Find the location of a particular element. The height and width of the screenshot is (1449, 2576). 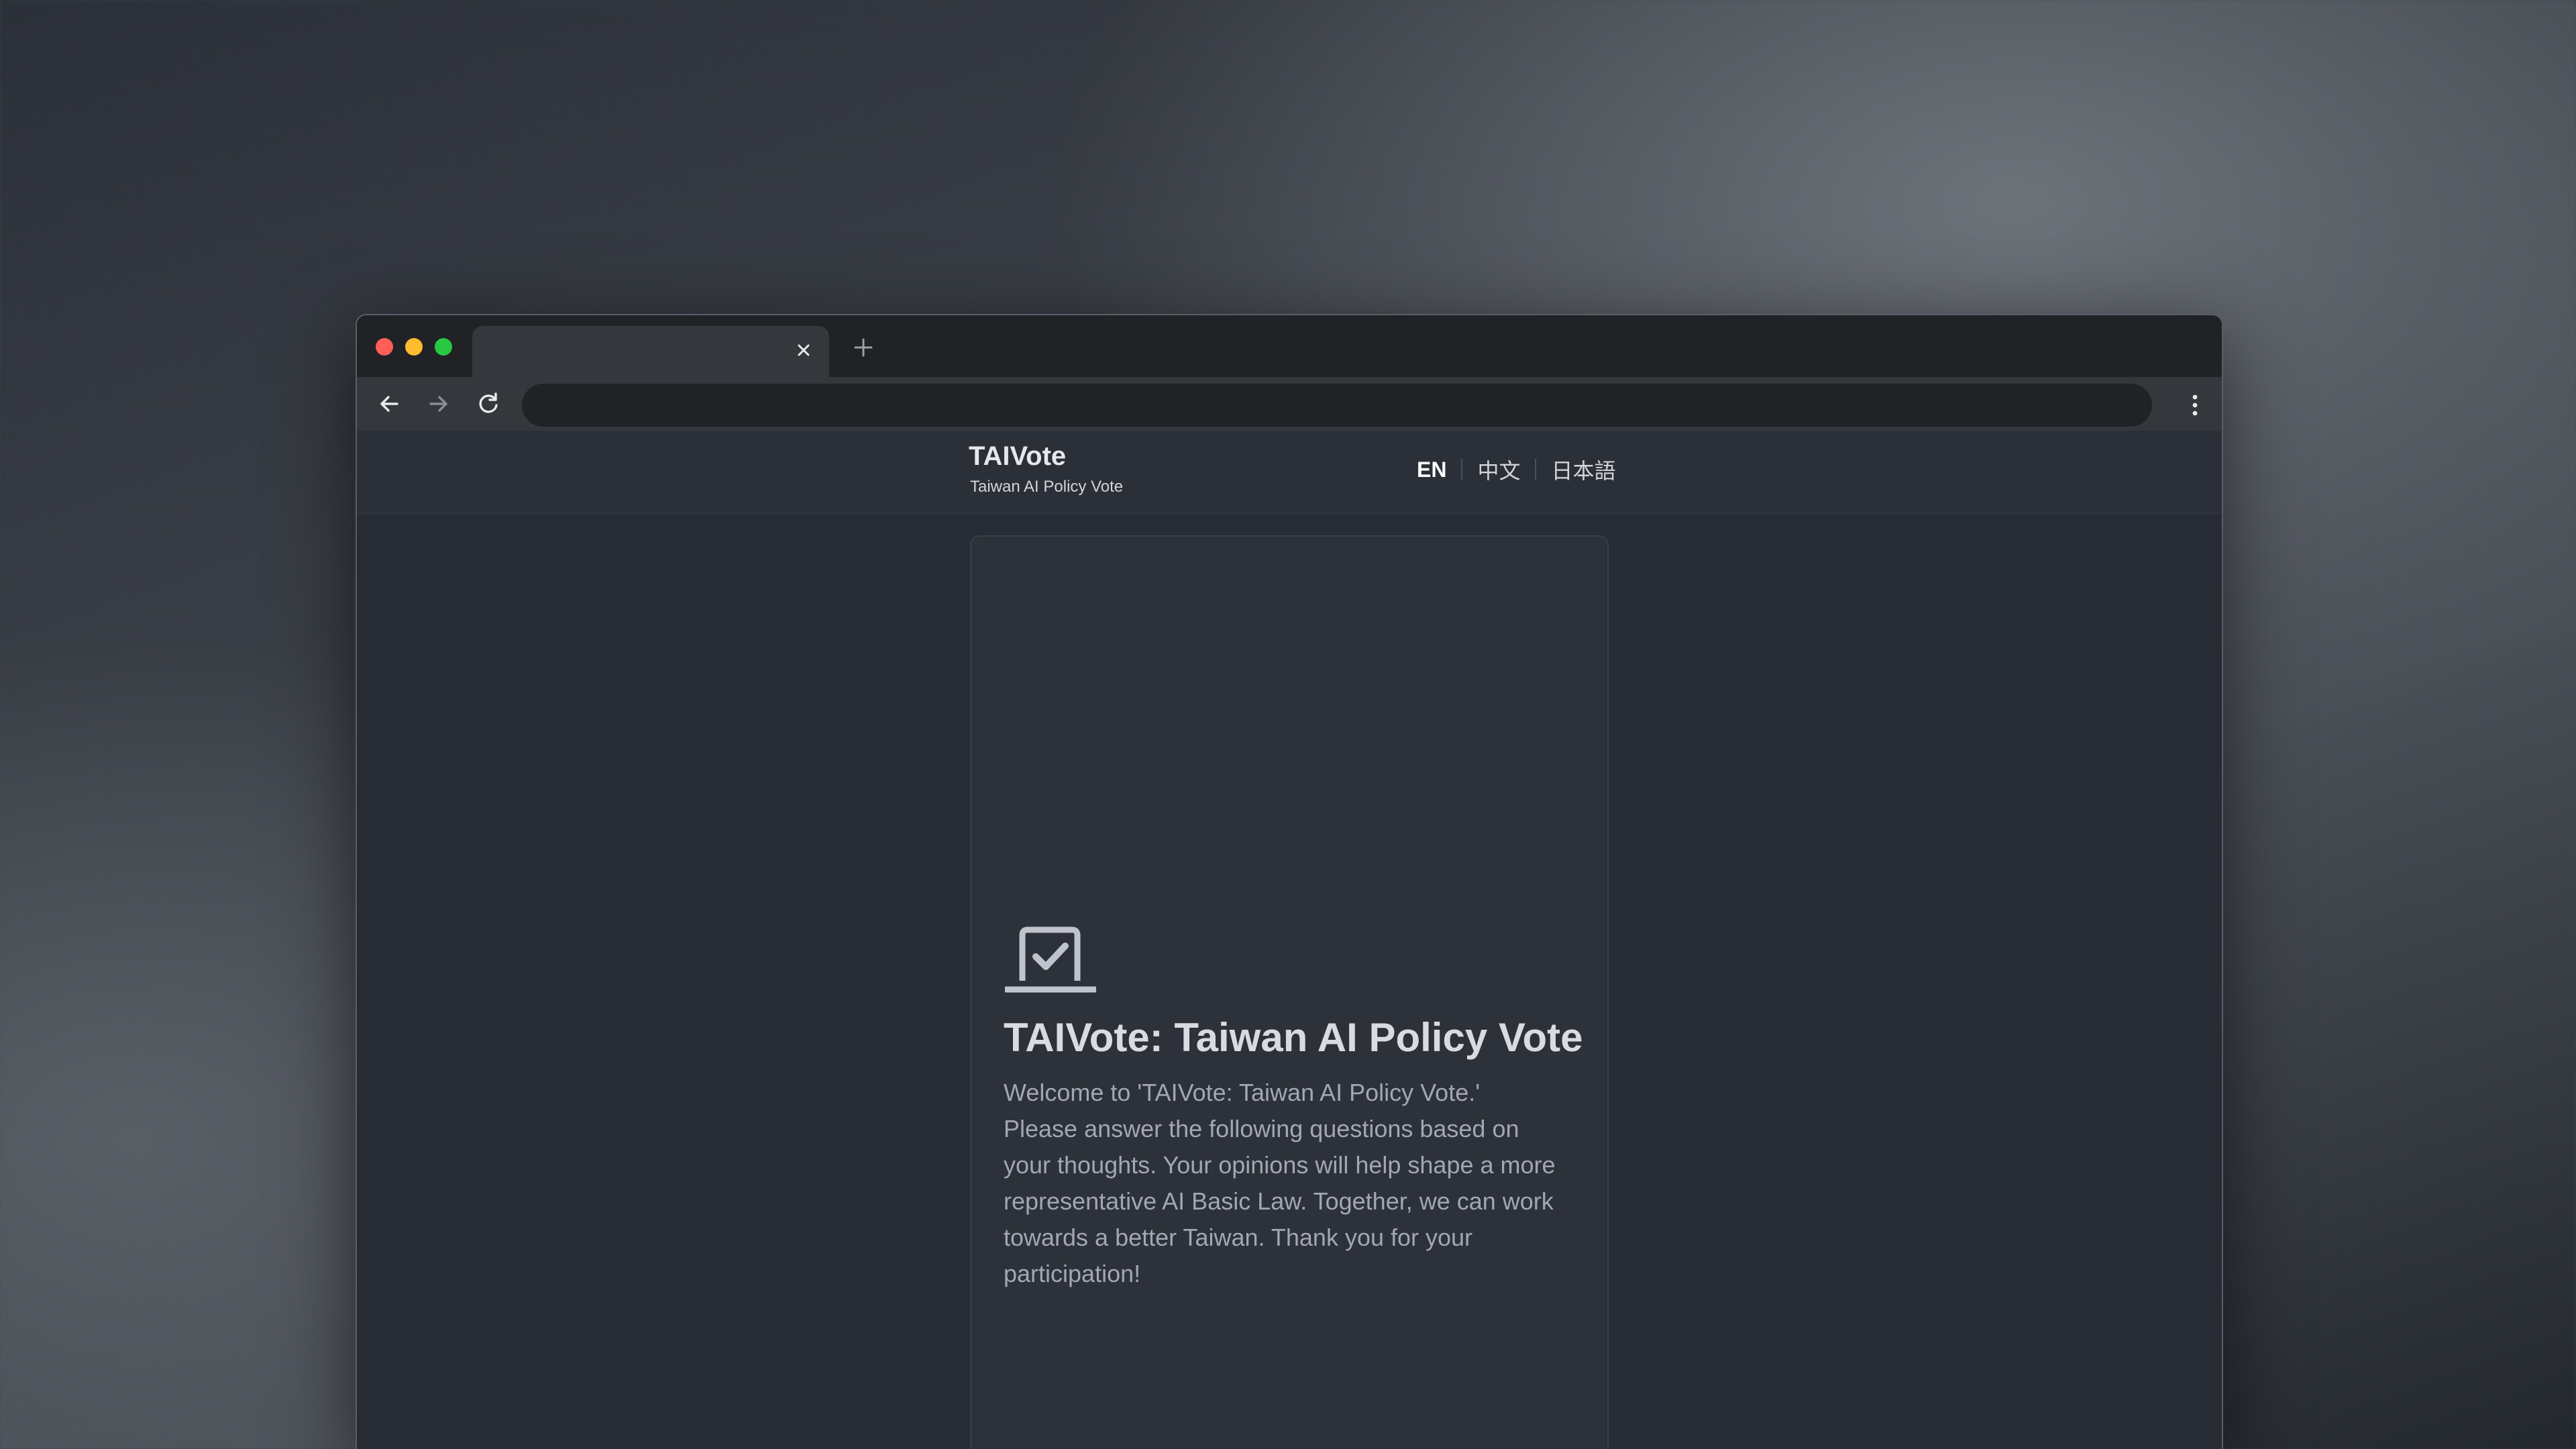

lang-option-zh: 中文 is located at coordinates (1498, 469).